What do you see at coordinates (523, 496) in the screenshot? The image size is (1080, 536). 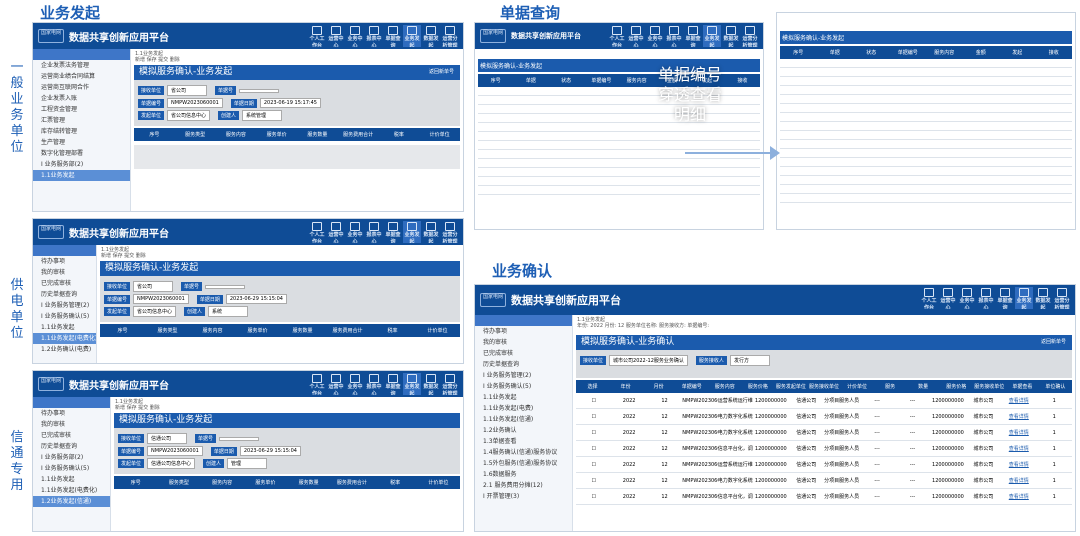 I see `sidebar-item: I 开票管理(3)` at bounding box center [523, 496].